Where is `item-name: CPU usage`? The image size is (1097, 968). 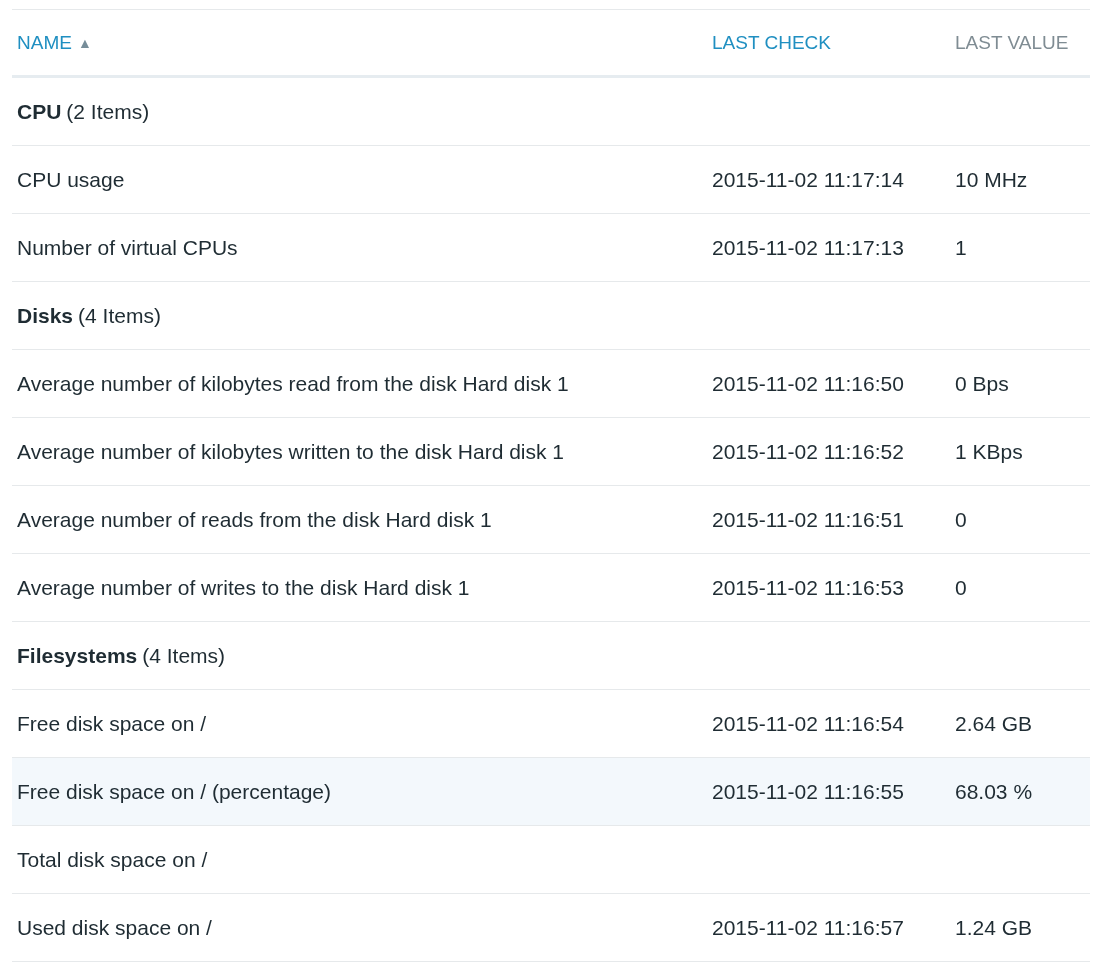
item-name: CPU usage is located at coordinates (71, 179).